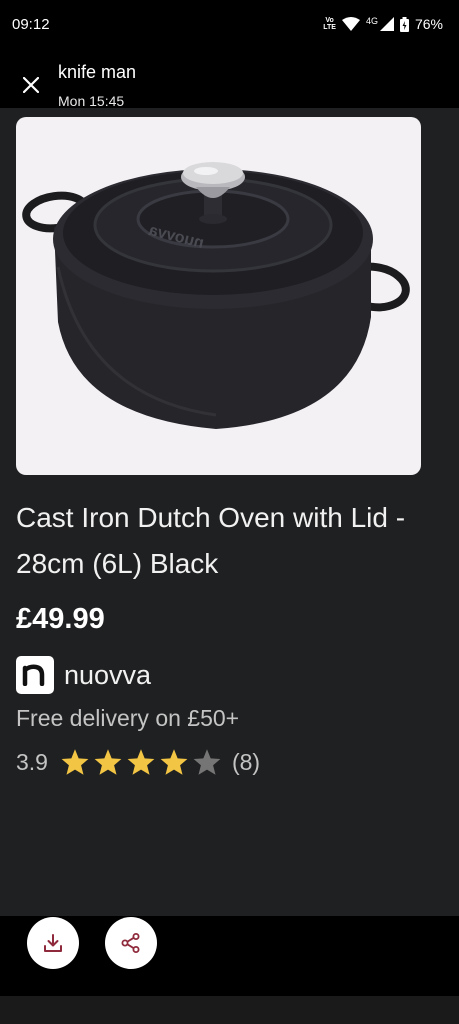 The image size is (459, 1024). Describe the element at coordinates (207, 762) in the screenshot. I see `star-empty-icon` at that location.